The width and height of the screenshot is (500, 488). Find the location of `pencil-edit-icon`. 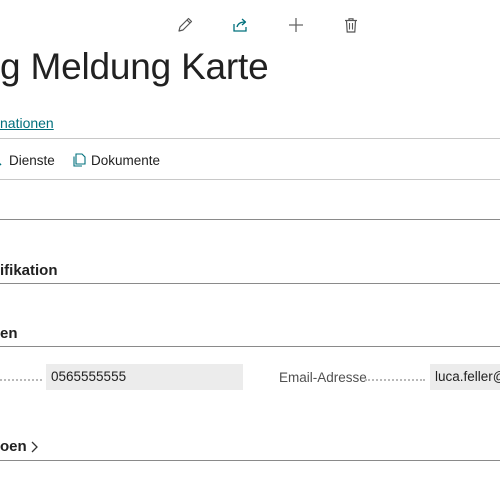

pencil-edit-icon is located at coordinates (185, 24).